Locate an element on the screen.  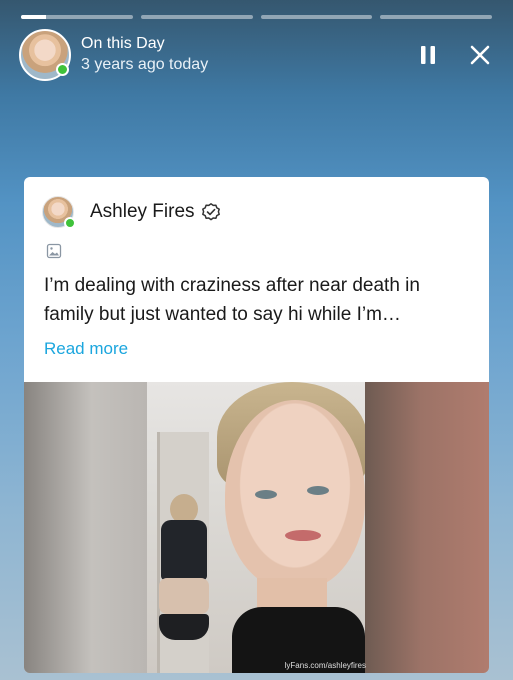
avatar is located at coordinates (45, 55).